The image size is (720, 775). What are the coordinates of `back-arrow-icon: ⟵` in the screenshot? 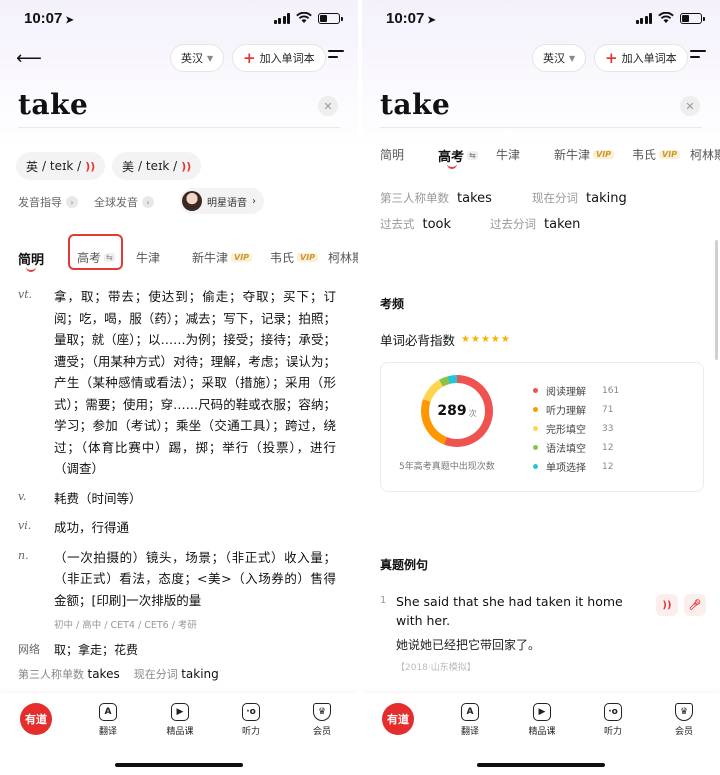 It's located at (29, 58).